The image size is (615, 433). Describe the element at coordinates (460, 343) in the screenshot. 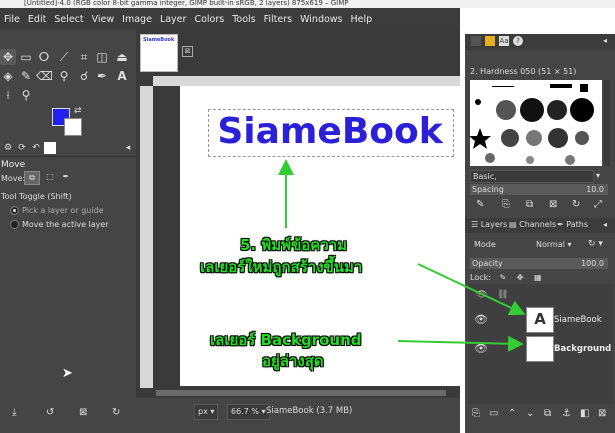

I see `arrow-to-background-layer` at that location.